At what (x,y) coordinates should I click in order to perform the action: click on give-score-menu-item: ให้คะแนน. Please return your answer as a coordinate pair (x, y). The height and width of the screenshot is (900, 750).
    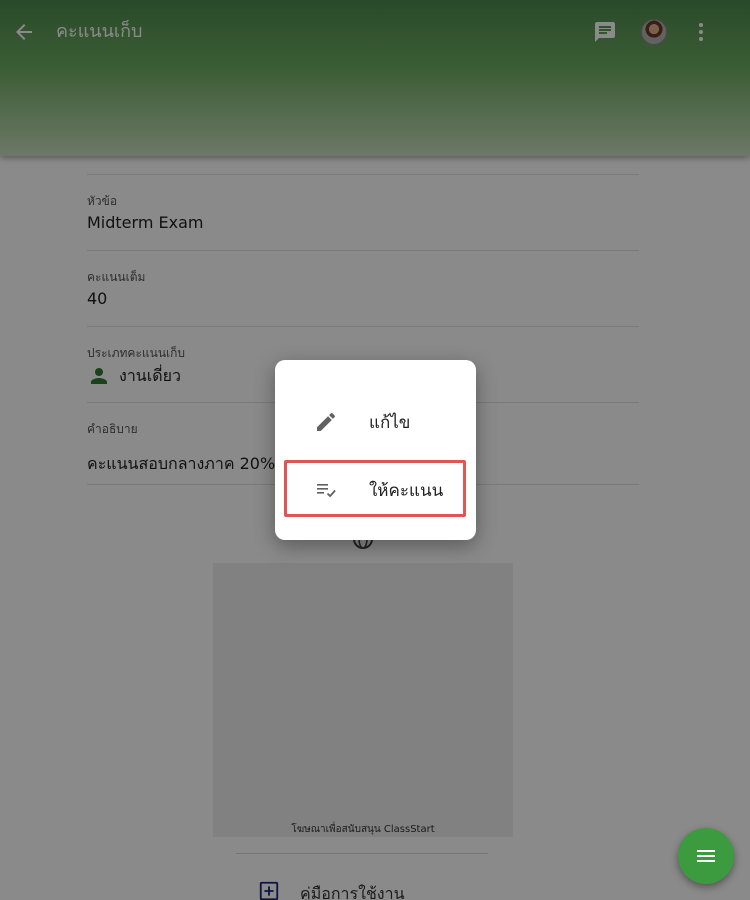
    Looking at the image, I should click on (375, 490).